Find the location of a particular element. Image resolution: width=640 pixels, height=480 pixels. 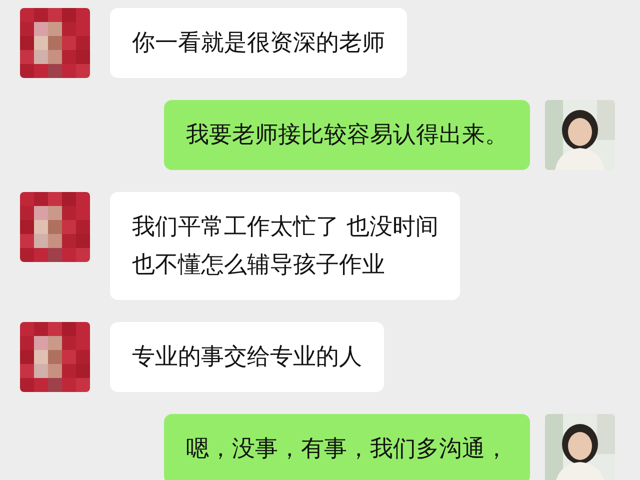

message-text: 我们平常工作太忙了 也没时间 也不懂怎么辅导孩子作业 is located at coordinates (285, 246).